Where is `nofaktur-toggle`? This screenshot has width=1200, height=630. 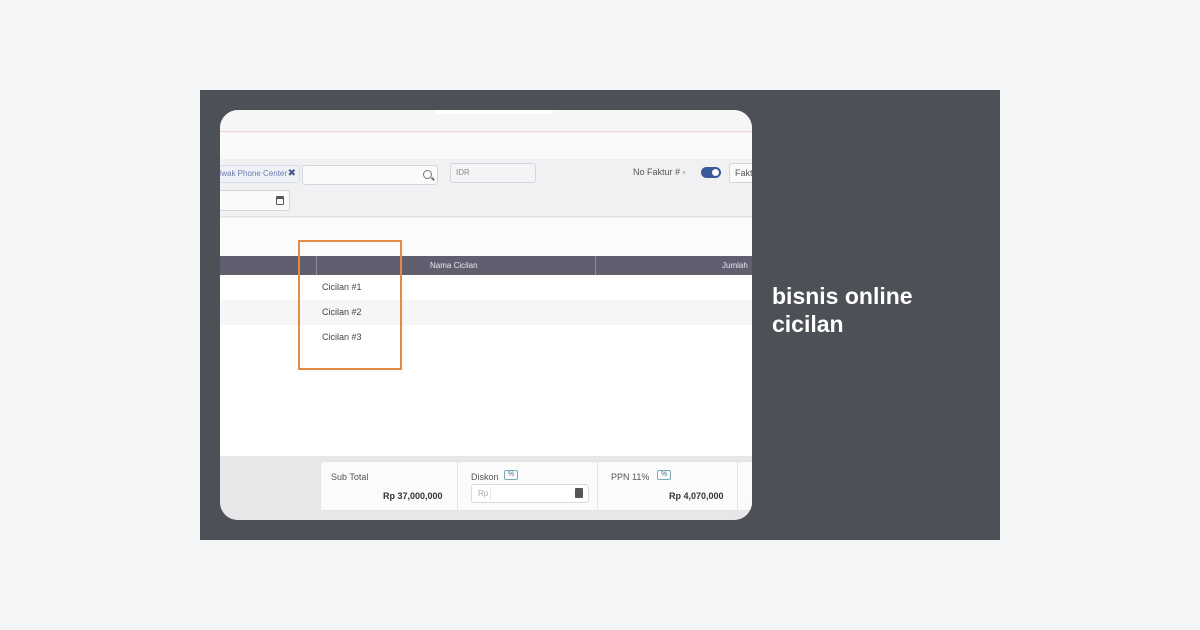
nofaktur-toggle is located at coordinates (711, 172).